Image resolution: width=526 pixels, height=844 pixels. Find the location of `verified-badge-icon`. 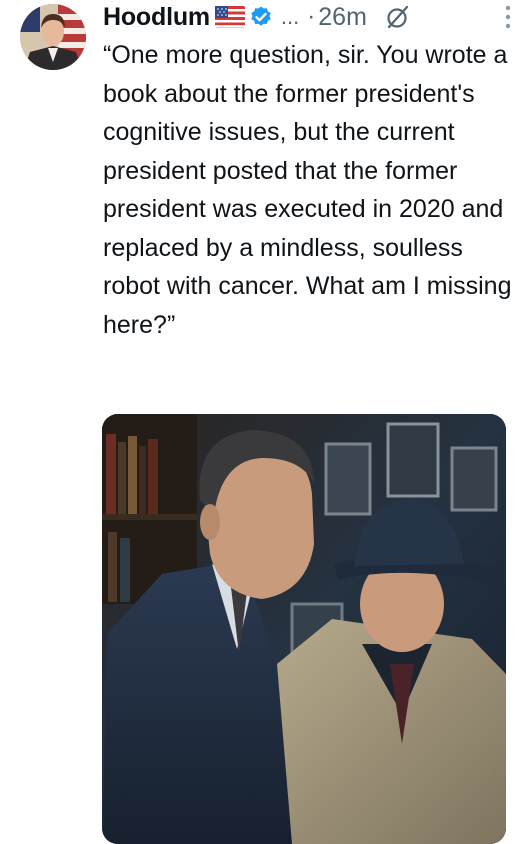

verified-badge-icon is located at coordinates (261, 17).